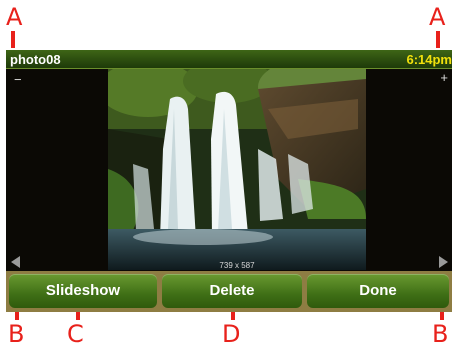  Describe the element at coordinates (75, 334) in the screenshot. I see `callout-c: C` at that location.